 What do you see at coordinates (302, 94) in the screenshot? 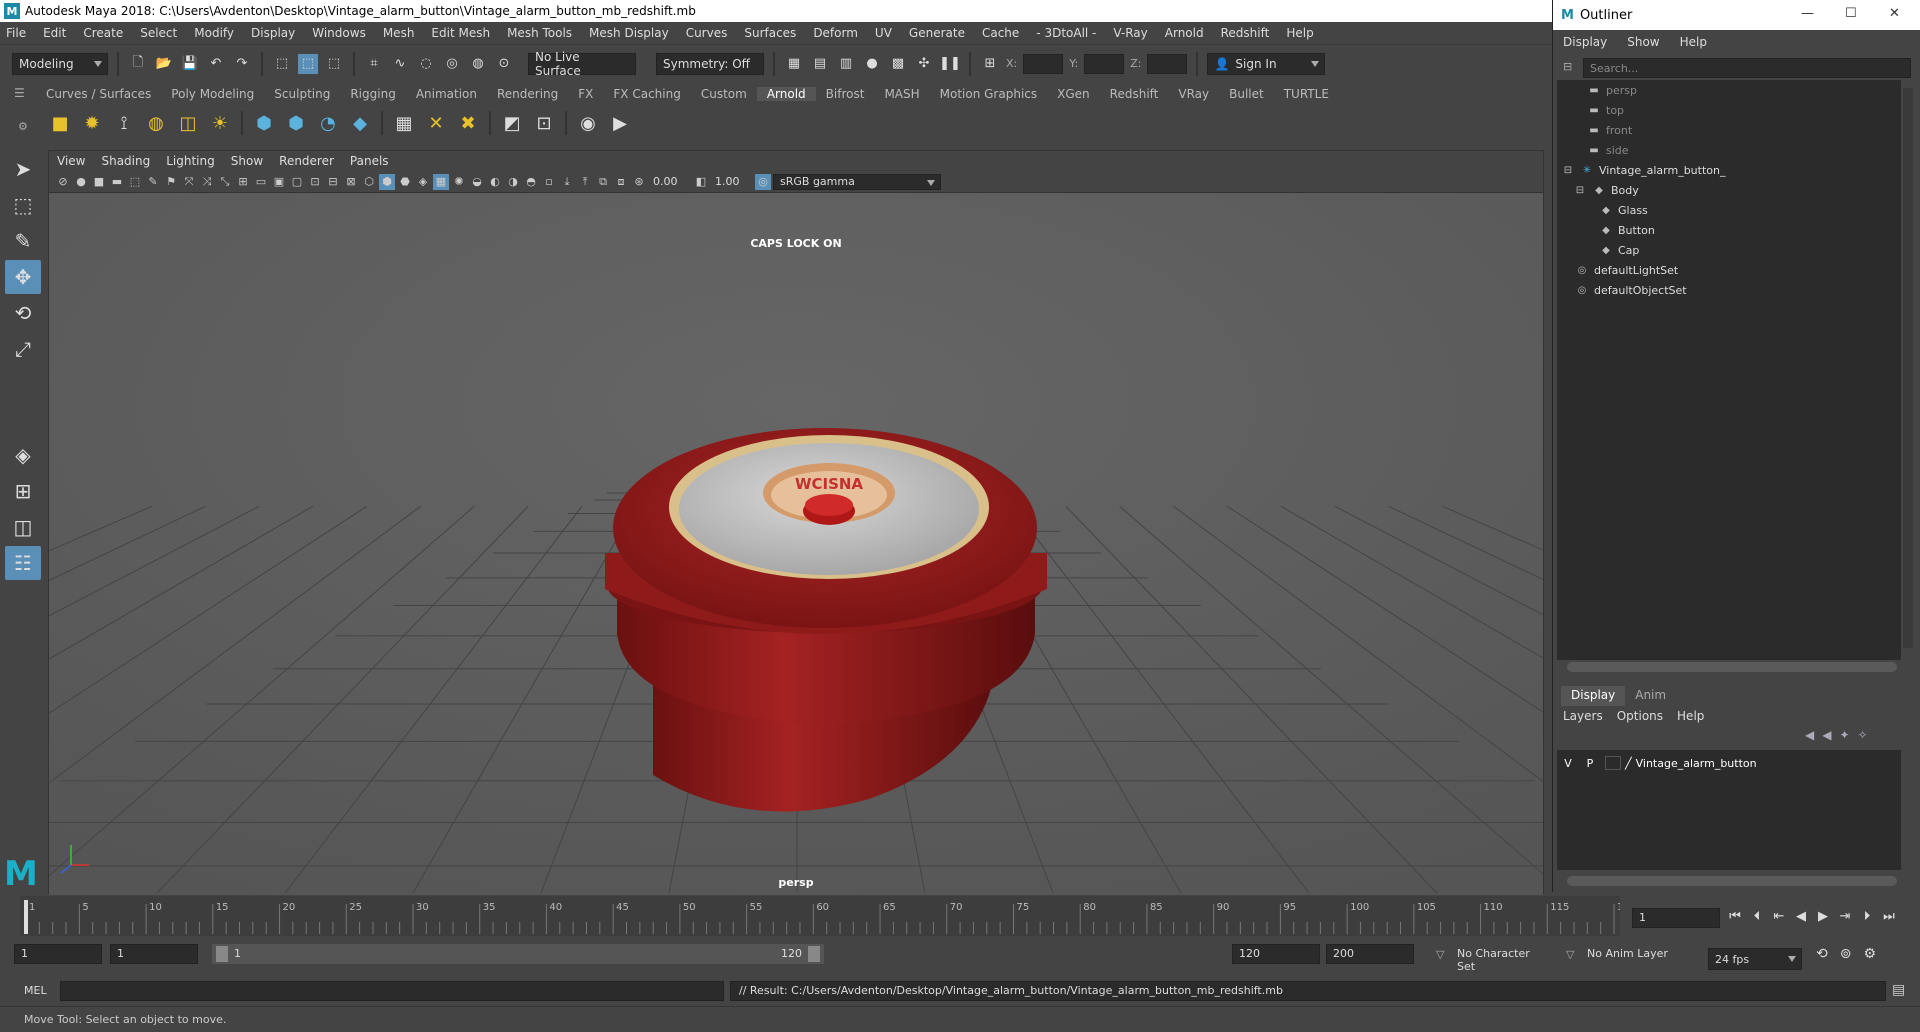
I see `shelf-tab-sculpting: Sculpting` at bounding box center [302, 94].